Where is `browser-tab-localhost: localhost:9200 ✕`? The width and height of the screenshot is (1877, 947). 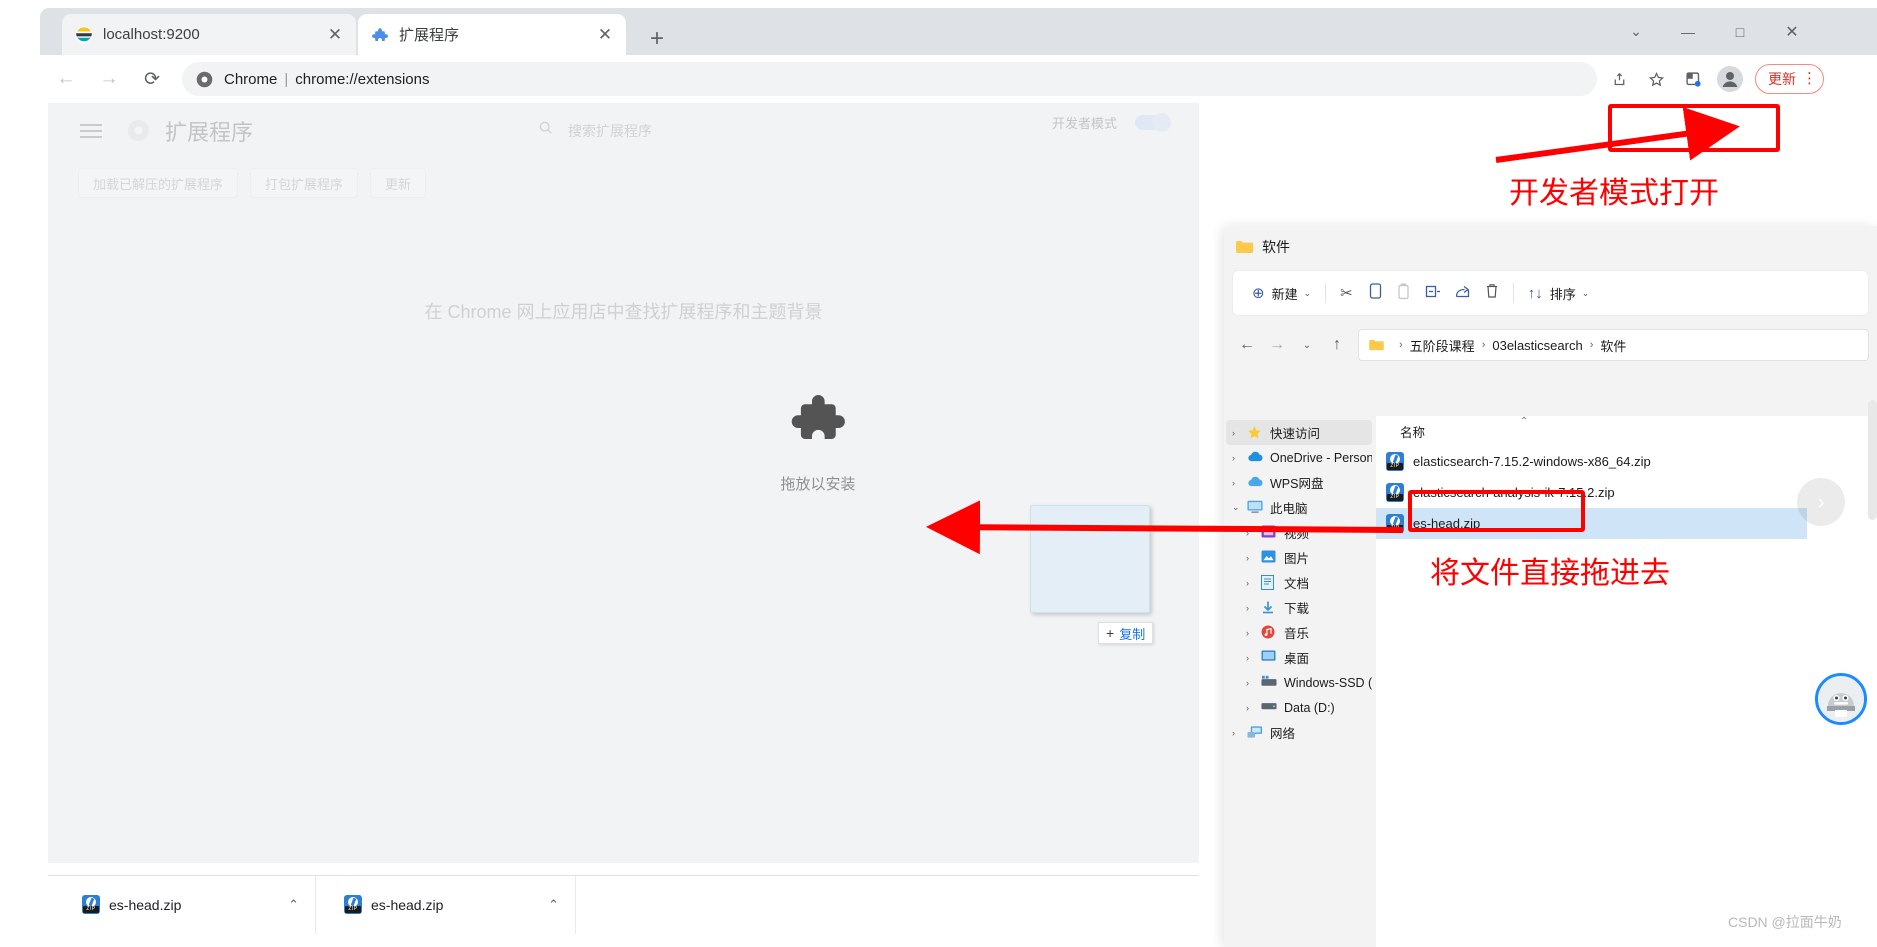
browser-tab-localhost: localhost:9200 ✕ is located at coordinates (209, 34).